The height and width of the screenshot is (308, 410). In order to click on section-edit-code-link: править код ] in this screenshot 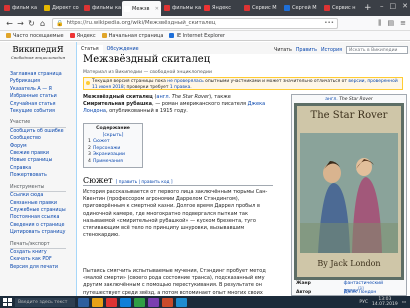, I will do `click(156, 182)`.